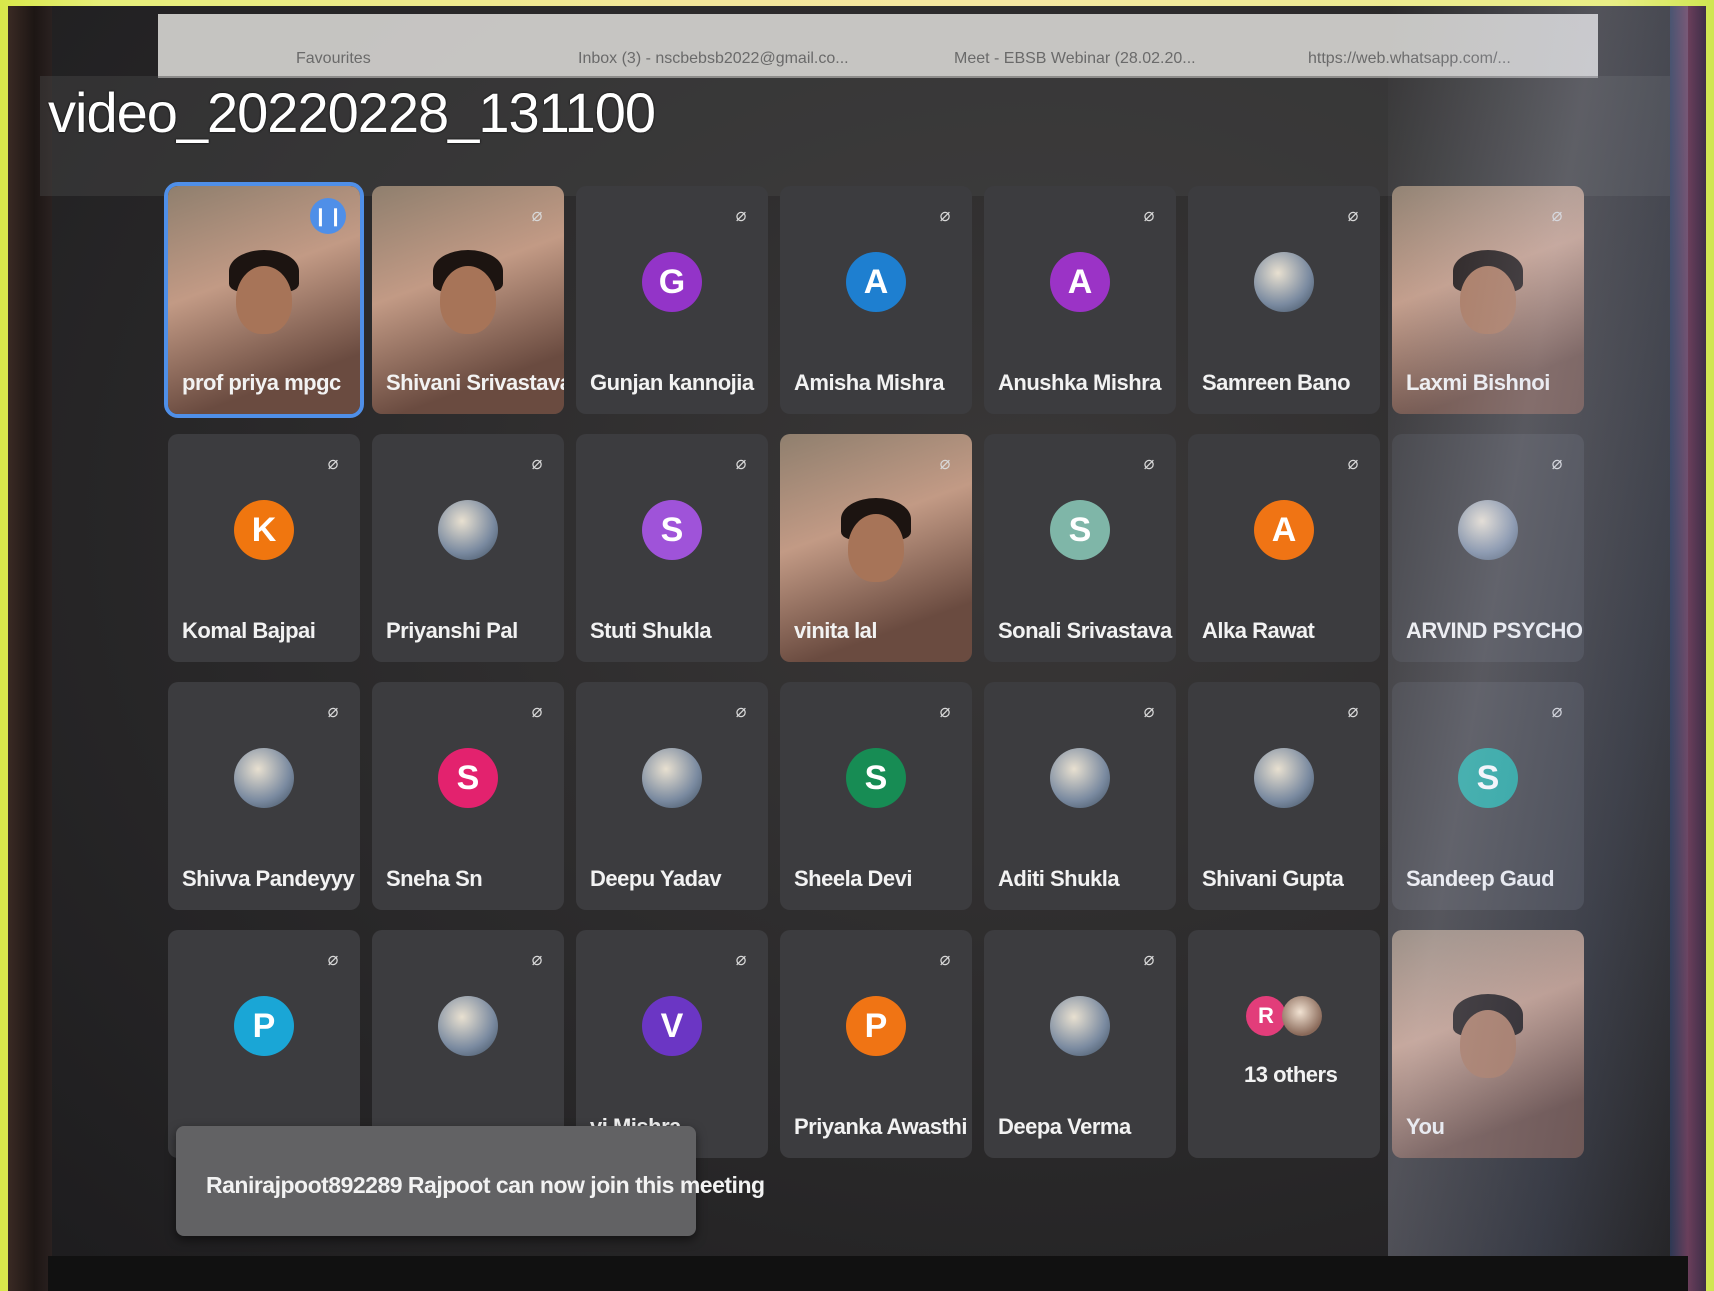 This screenshot has width=1714, height=1291. Describe the element at coordinates (672, 1026) in the screenshot. I see `avatar-initial: V` at that location.